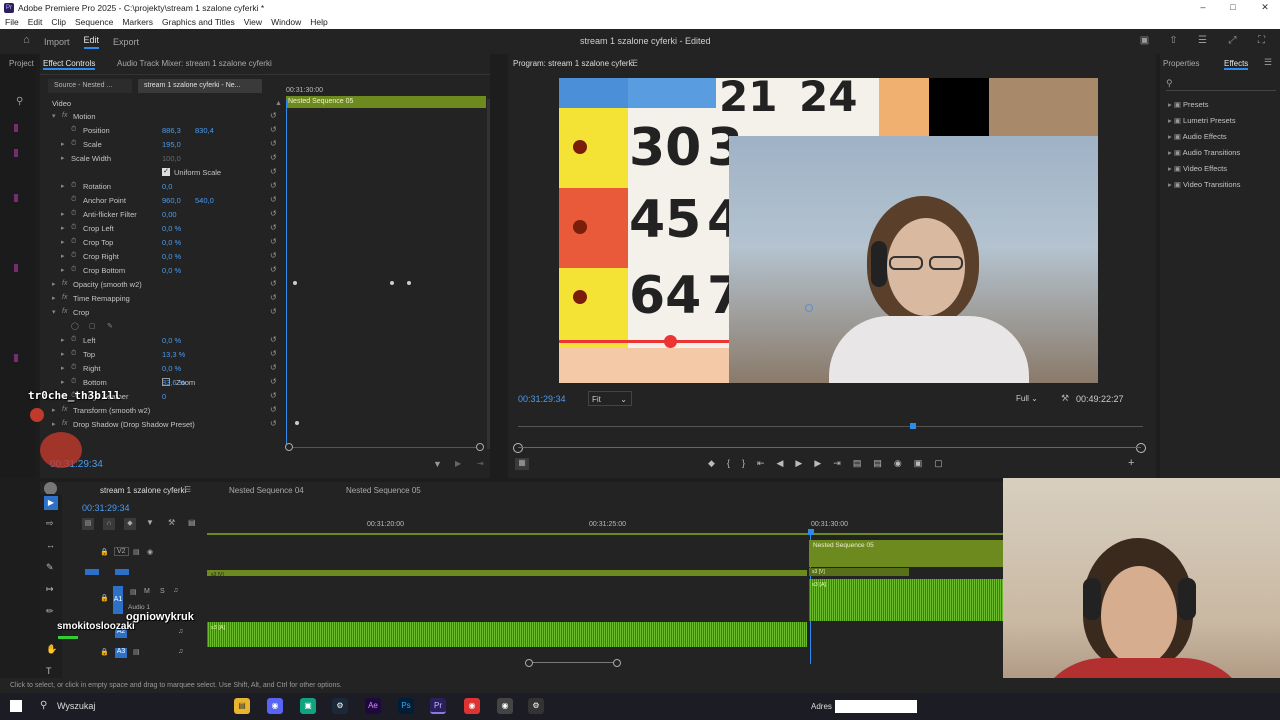  Describe the element at coordinates (171, 200) in the screenshot. I see `effect-value: 960,0` at that location.